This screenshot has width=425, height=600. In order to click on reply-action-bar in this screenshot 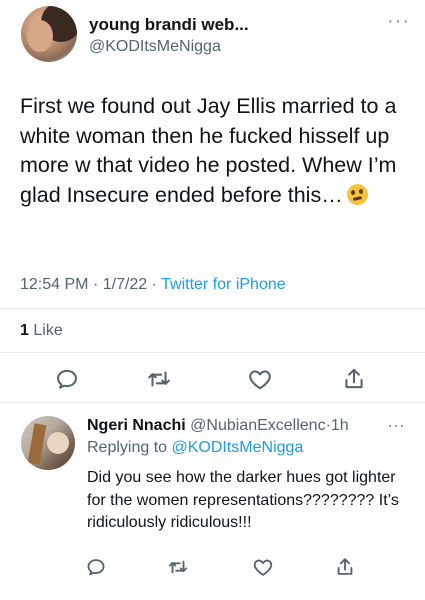, I will do `click(212, 568)`.